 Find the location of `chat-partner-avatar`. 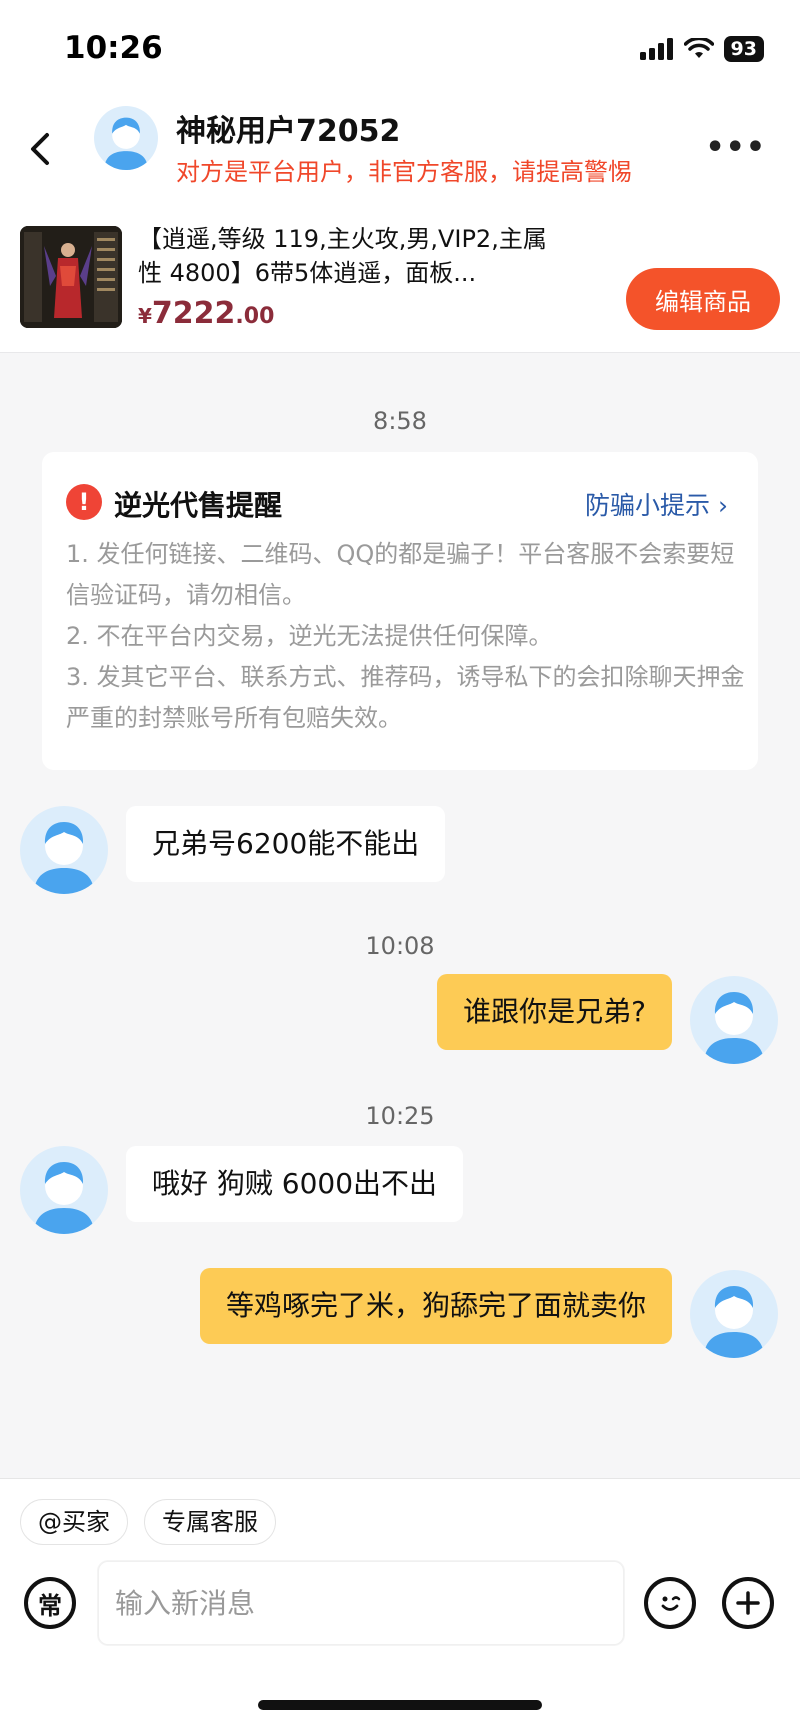

chat-partner-avatar is located at coordinates (126, 138).